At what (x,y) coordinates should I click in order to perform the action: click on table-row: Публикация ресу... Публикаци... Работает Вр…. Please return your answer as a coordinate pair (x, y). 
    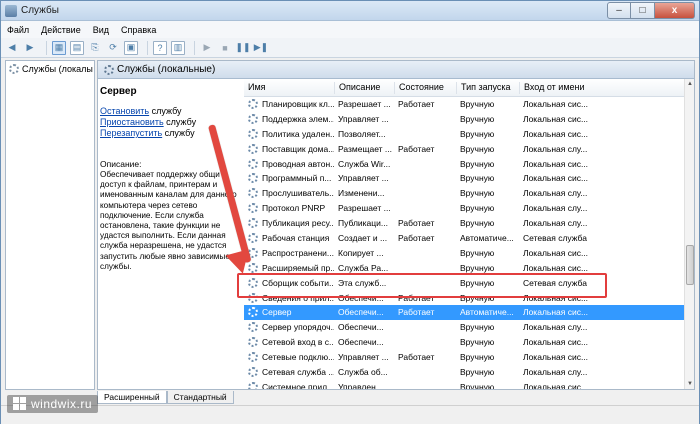
    Looking at the image, I should click on (464, 223).